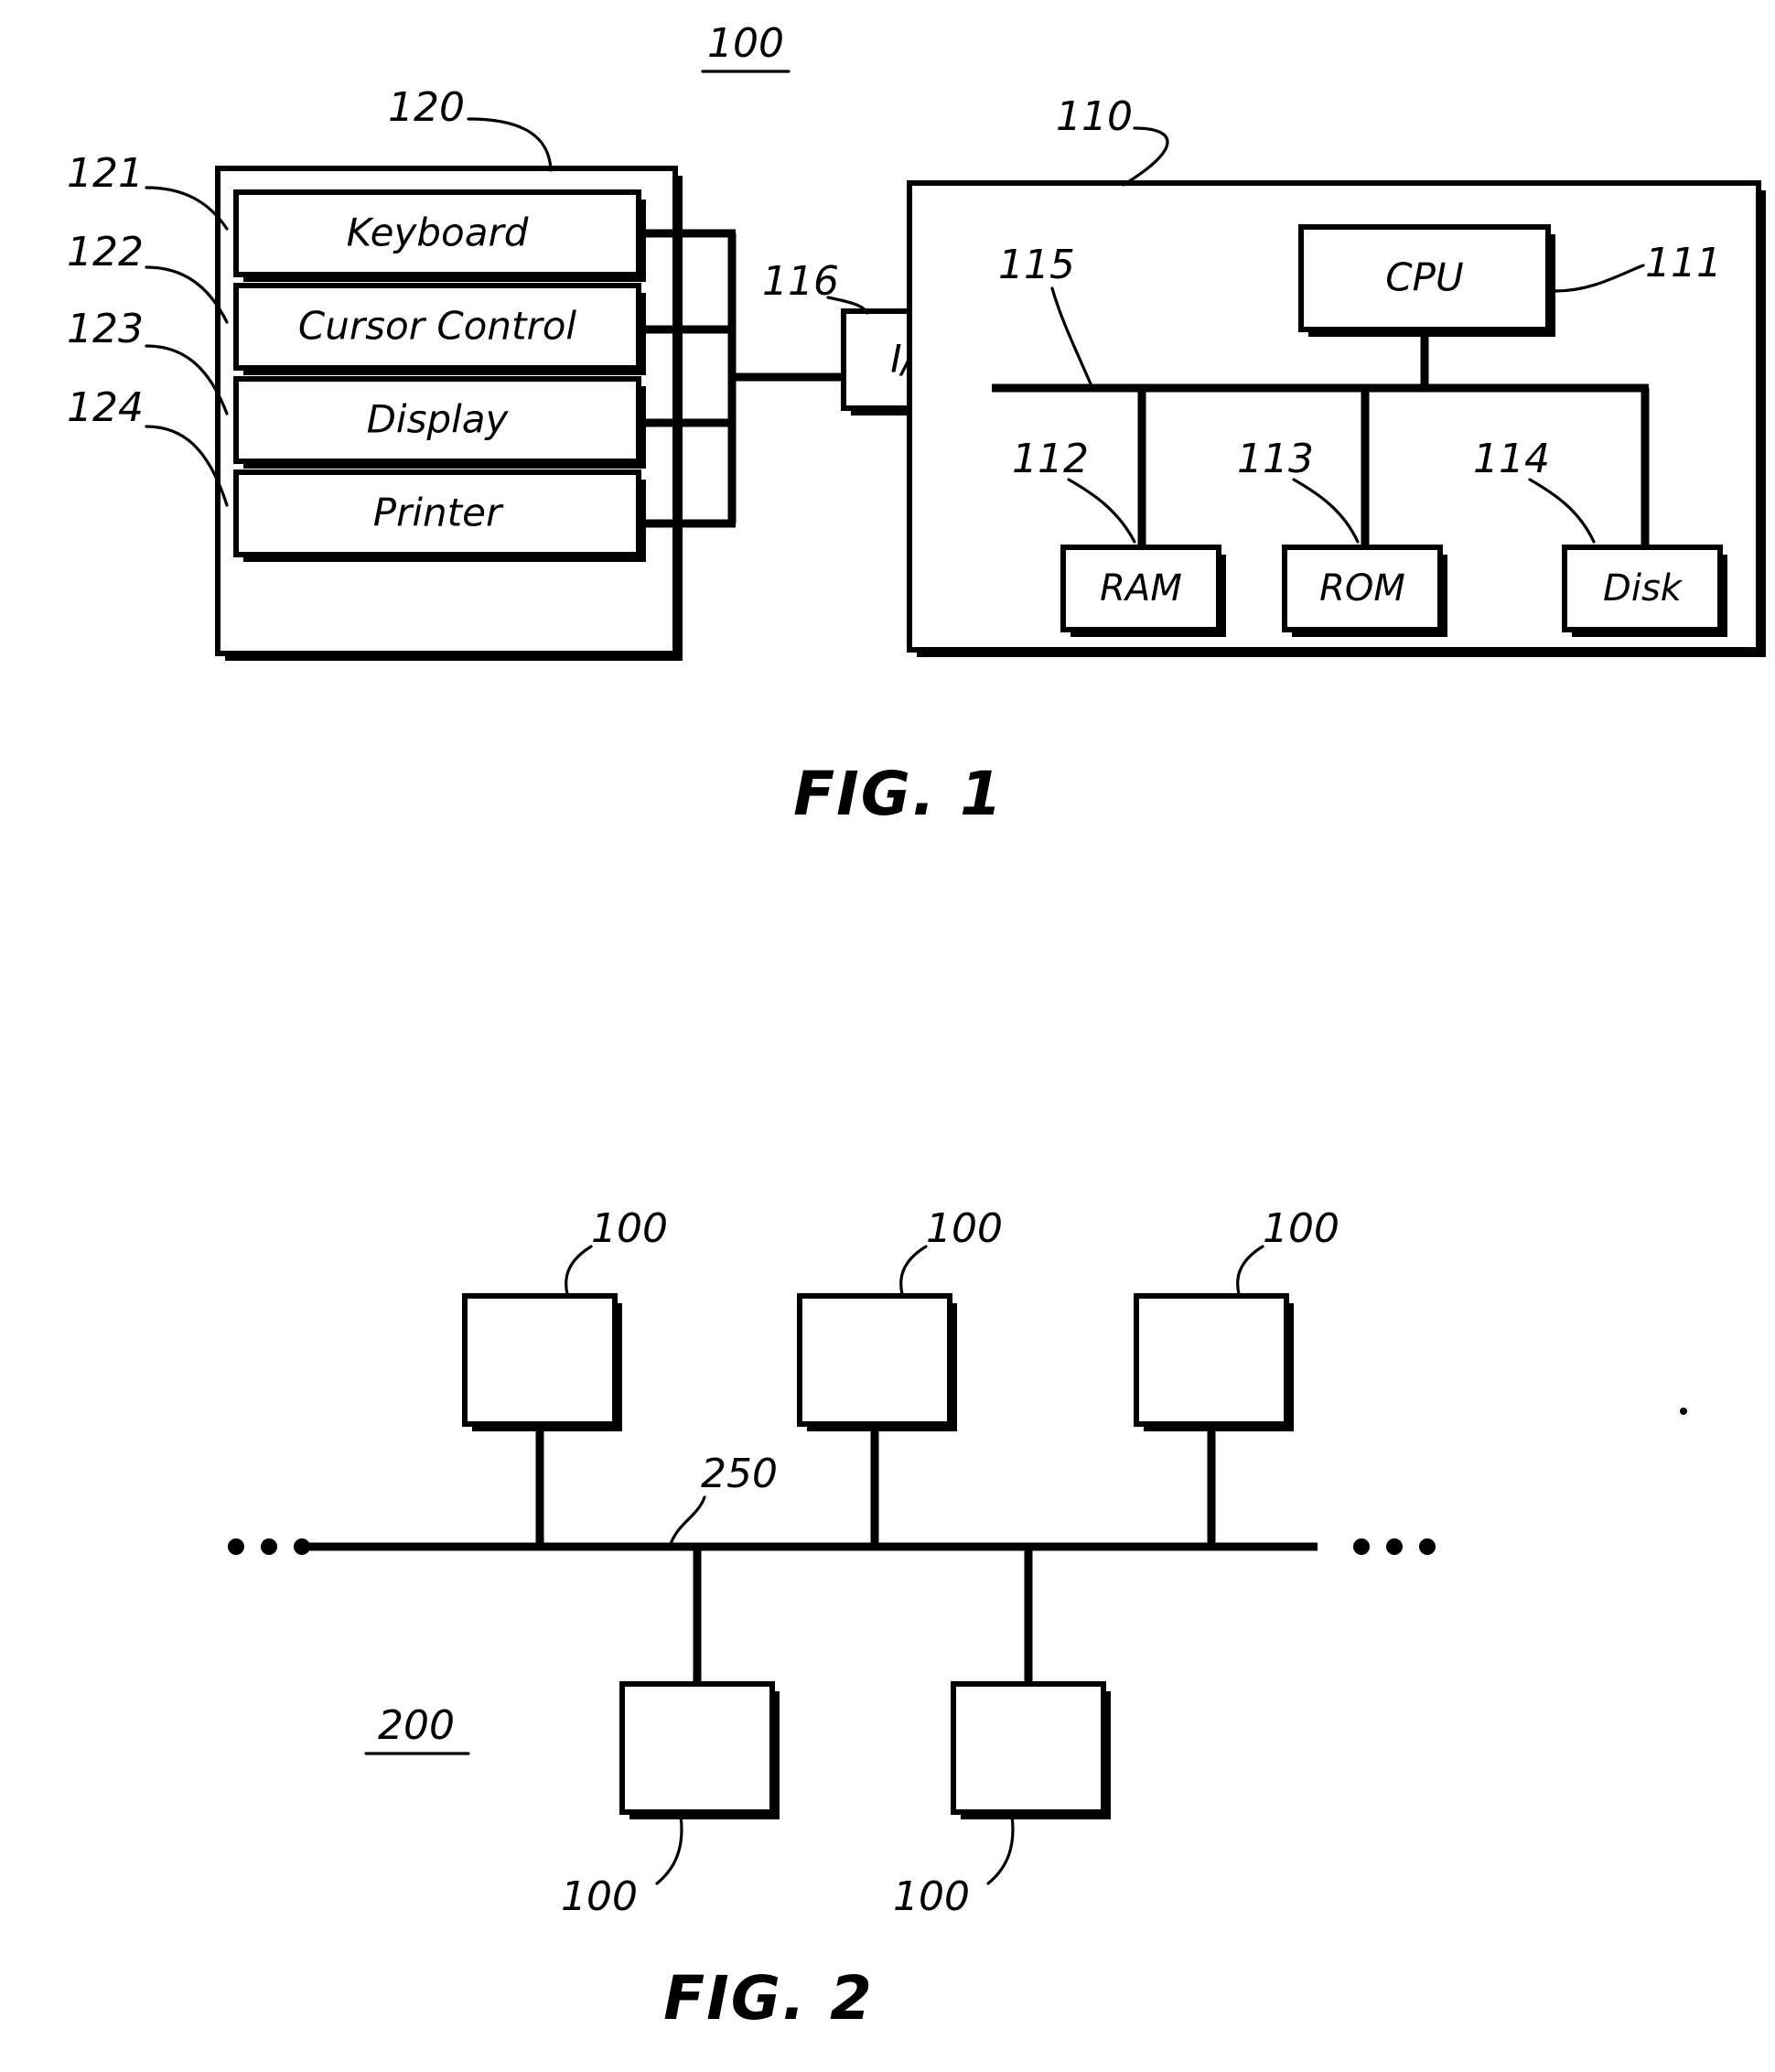 The height and width of the screenshot is (2072, 1775). I want to click on ref-label-node-top-1: 100, so click(629, 1228).